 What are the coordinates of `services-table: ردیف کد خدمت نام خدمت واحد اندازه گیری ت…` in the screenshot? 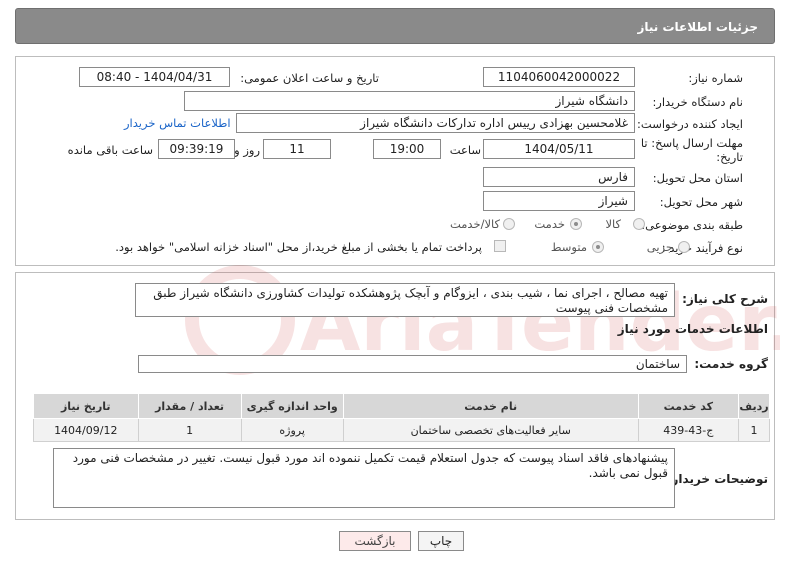 It's located at (401, 417).